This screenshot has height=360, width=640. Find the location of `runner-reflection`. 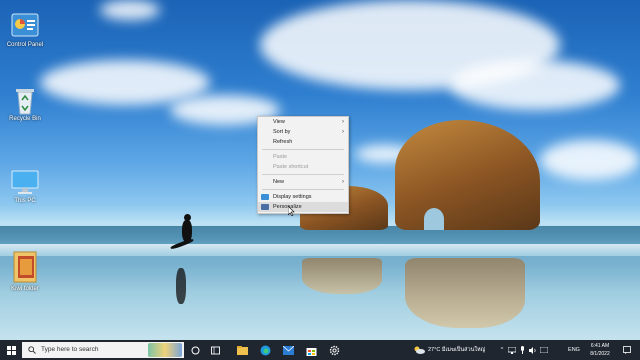

runner-reflection is located at coordinates (181, 286).